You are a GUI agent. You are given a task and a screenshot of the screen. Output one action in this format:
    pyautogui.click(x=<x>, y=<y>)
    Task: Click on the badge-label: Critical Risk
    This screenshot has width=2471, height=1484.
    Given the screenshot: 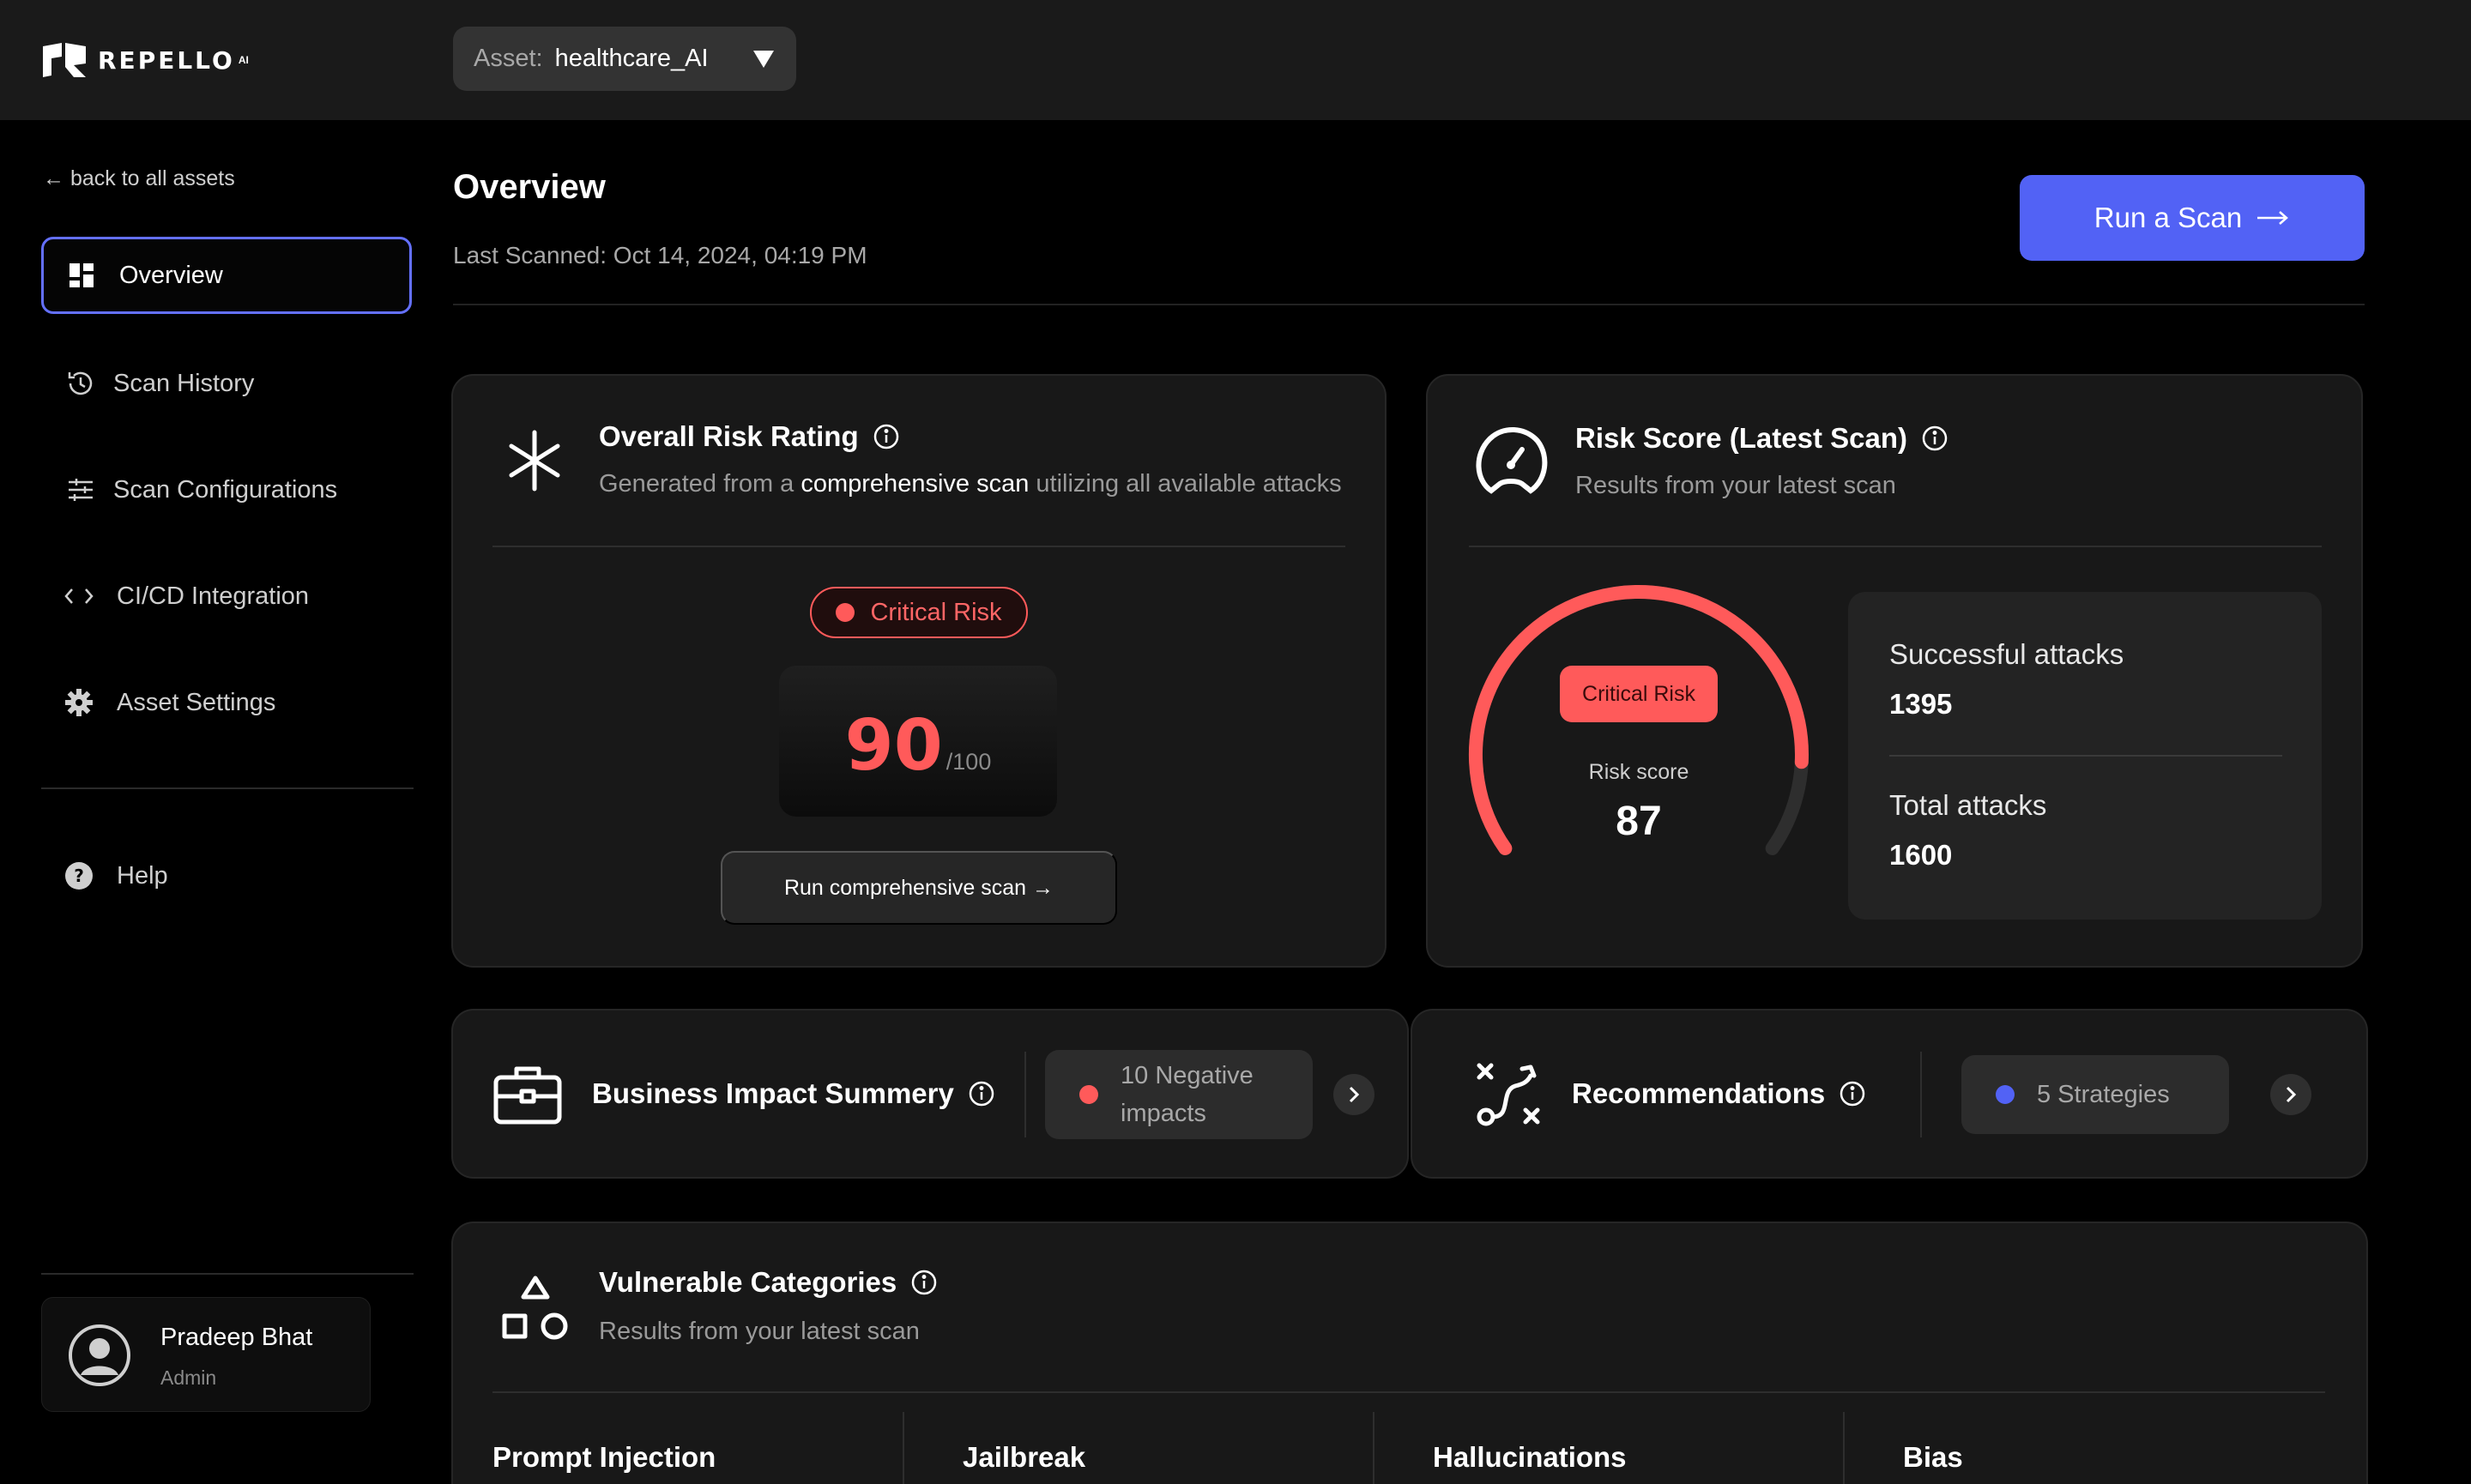 What is the action you would take?
    pyautogui.click(x=936, y=612)
    